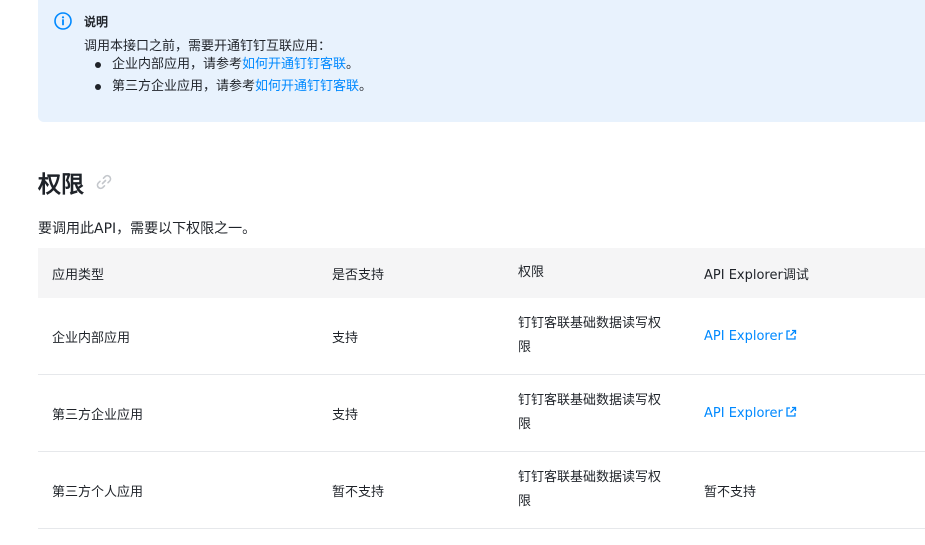 This screenshot has width=925, height=545. Describe the element at coordinates (78, 275) in the screenshot. I see `table-header-cell: 应用类型` at that location.